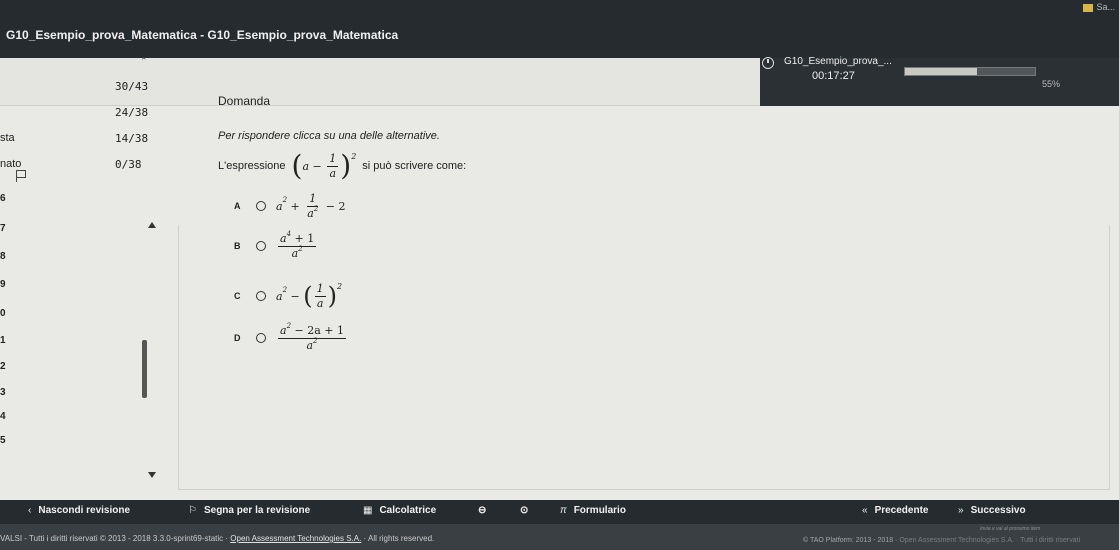 This screenshot has width=1119, height=550. I want to click on previous-button: « Precedente, so click(895, 510).